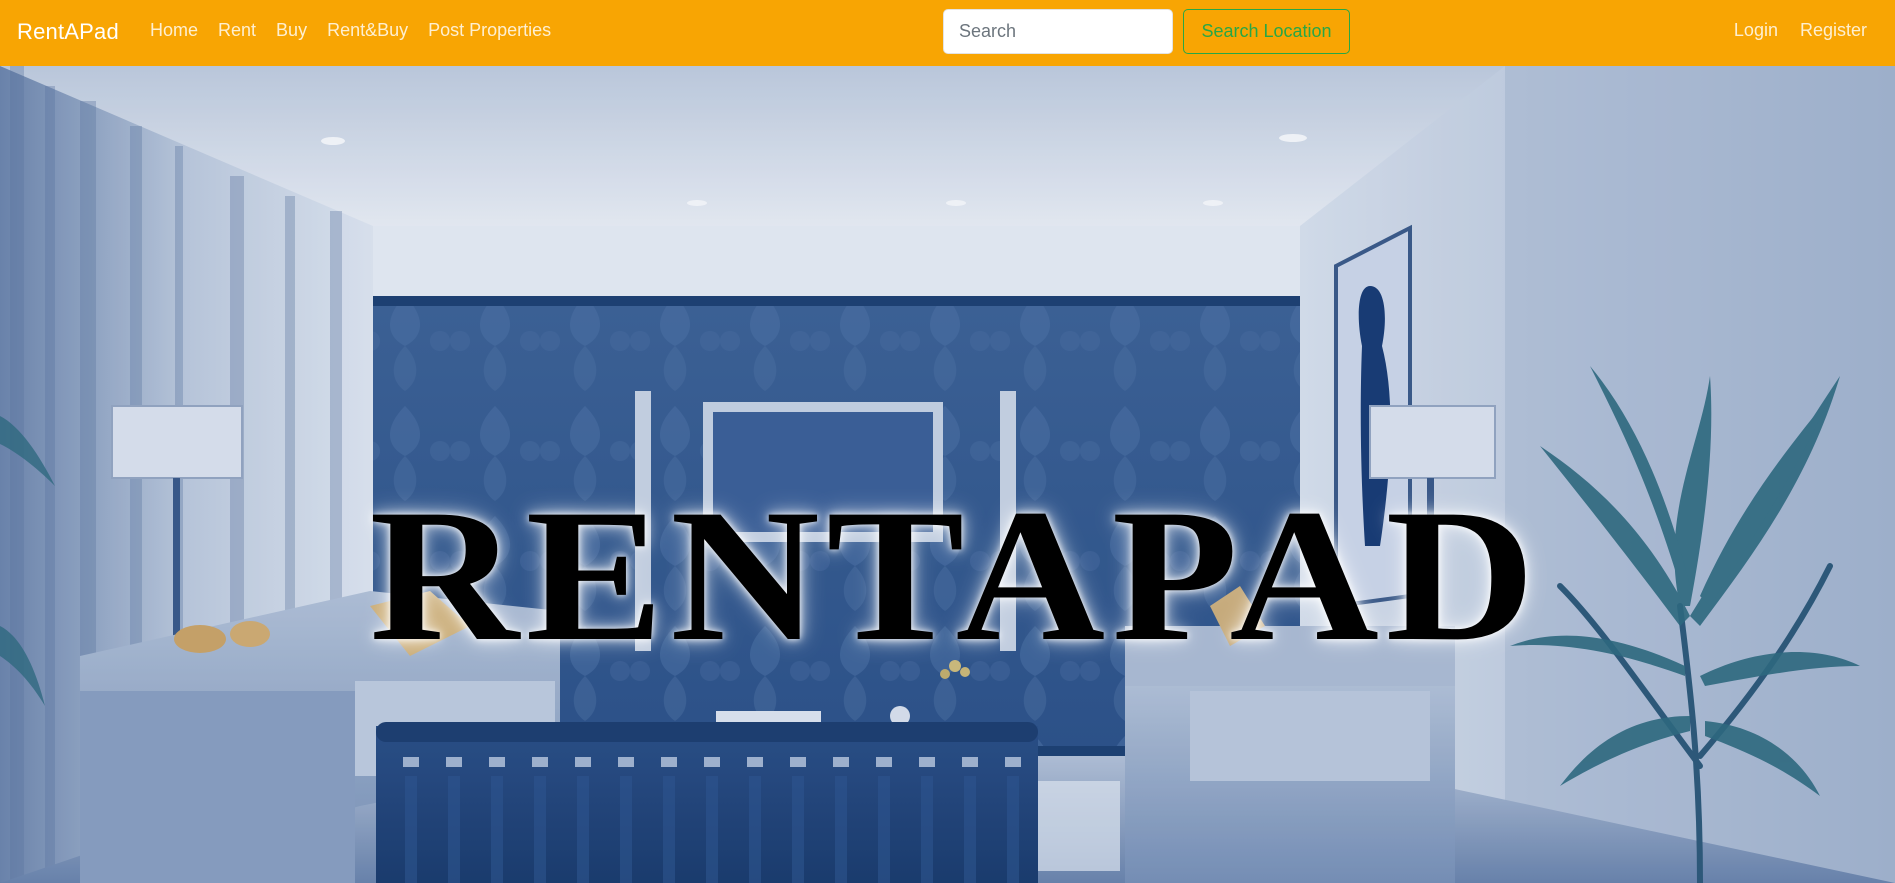 The width and height of the screenshot is (1895, 883). What do you see at coordinates (955, 576) in the screenshot?
I see `hero-title: RENTAPAD` at bounding box center [955, 576].